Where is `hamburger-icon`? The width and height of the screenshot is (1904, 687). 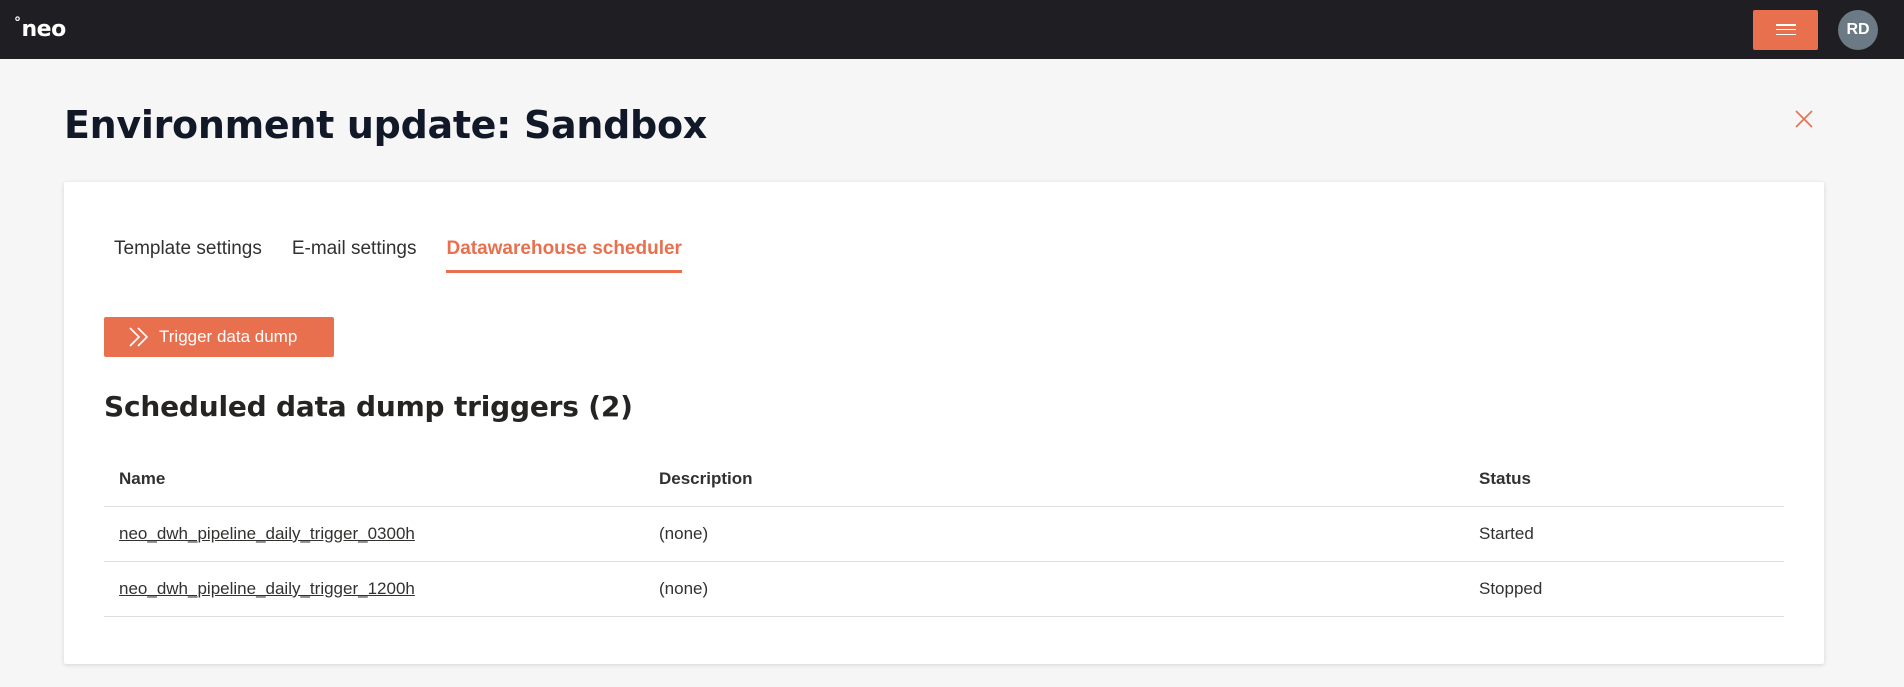
hamburger-icon is located at coordinates (1785, 29).